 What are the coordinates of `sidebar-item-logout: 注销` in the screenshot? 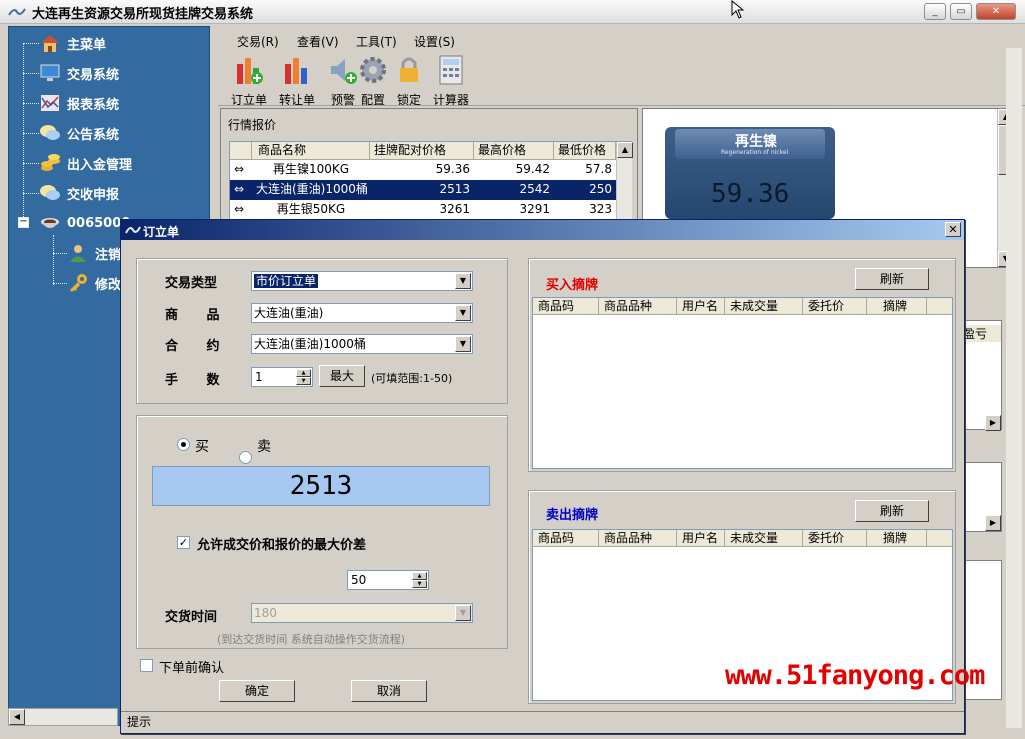 It's located at (94, 253).